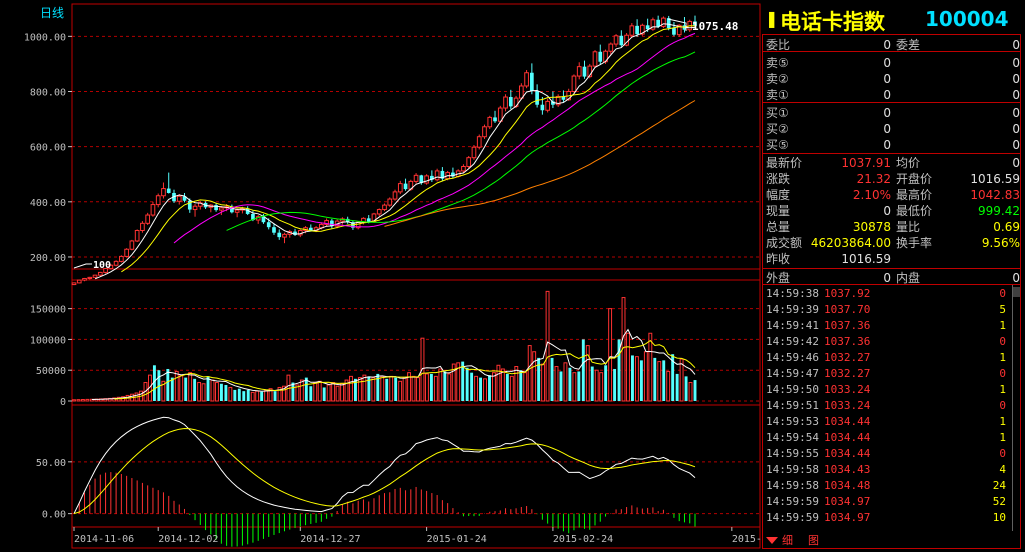 This screenshot has width=1025, height=552. Describe the element at coordinates (892, 518) in the screenshot. I see `tick-row: 14:59:59 1034.97 10` at that location.